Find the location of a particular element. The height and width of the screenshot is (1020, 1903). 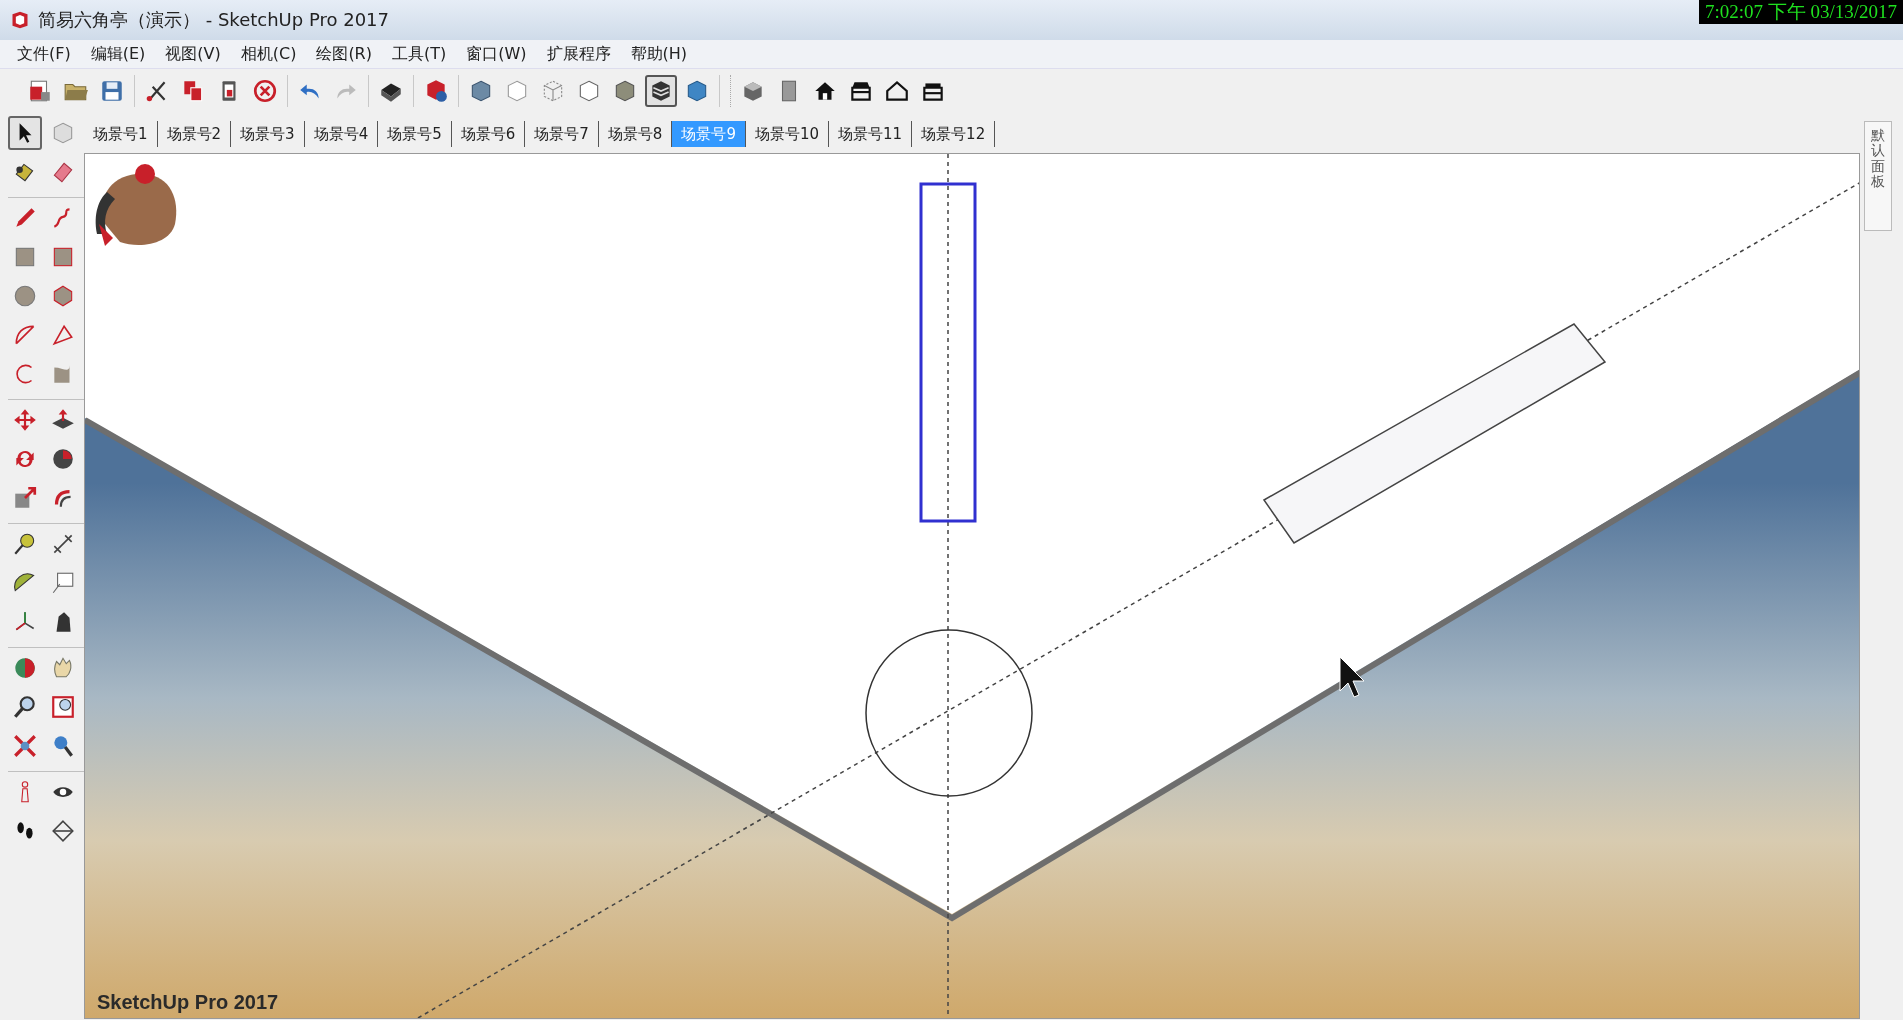

circle-icon is located at coordinates (25, 296).